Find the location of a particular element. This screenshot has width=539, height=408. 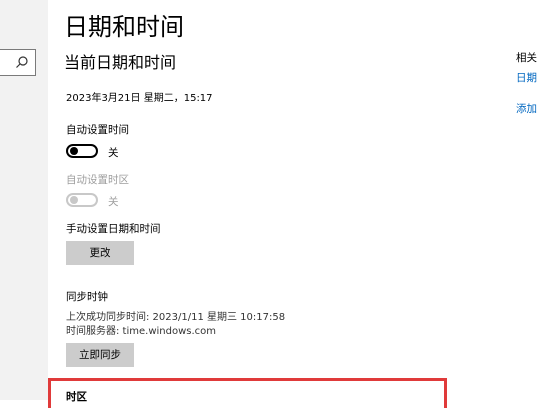

auto-timezone-label: 自动设置时区 is located at coordinates (97, 180).